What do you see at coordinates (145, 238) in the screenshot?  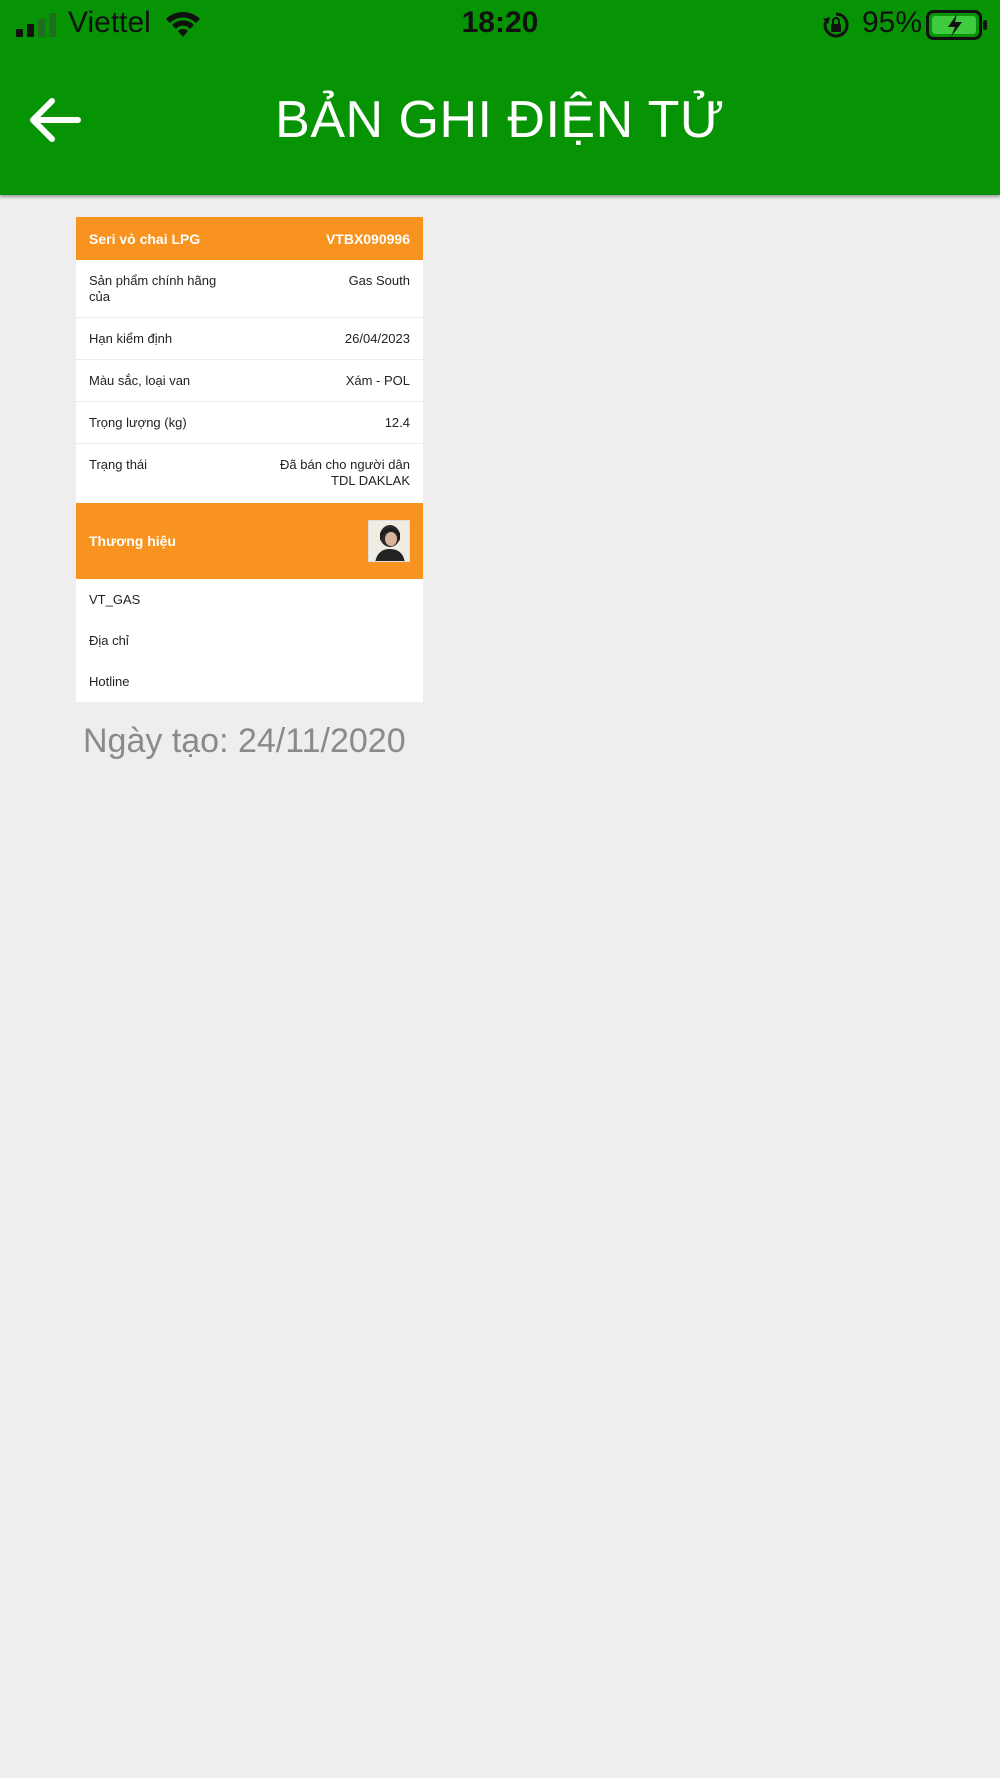 I see `serial-label: Seri vỏ chai LPG` at bounding box center [145, 238].